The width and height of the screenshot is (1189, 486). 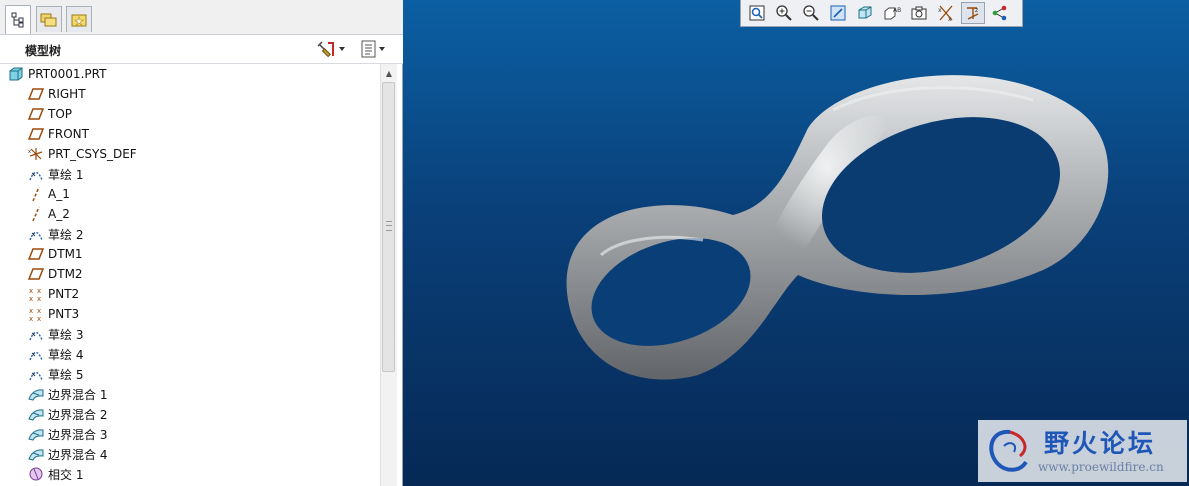 I want to click on tree-item-part: PRT0001.PRT, so click(x=57, y=74).